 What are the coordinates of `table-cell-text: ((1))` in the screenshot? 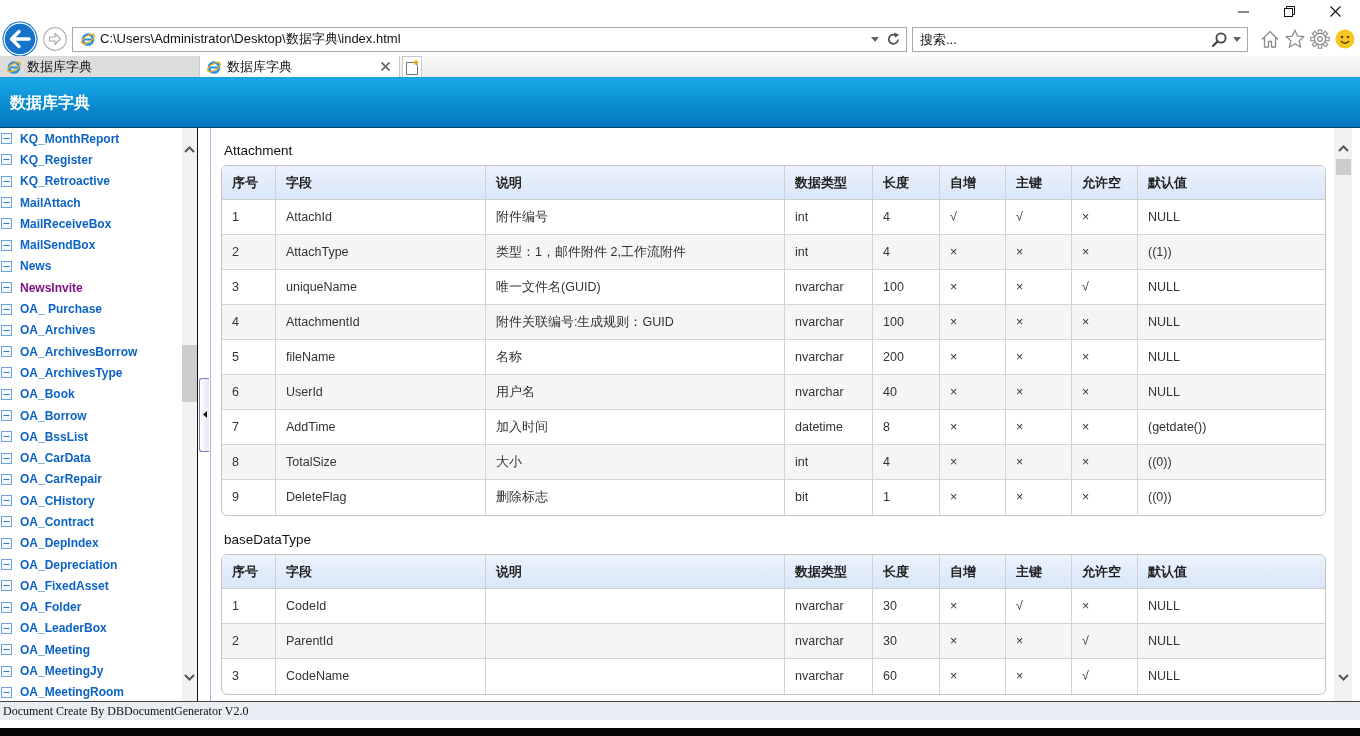 It's located at (1160, 252).